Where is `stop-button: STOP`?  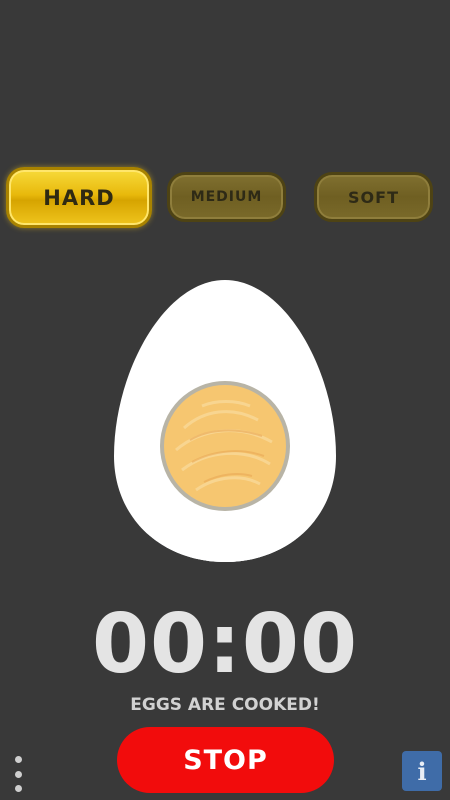 stop-button: STOP is located at coordinates (225, 760).